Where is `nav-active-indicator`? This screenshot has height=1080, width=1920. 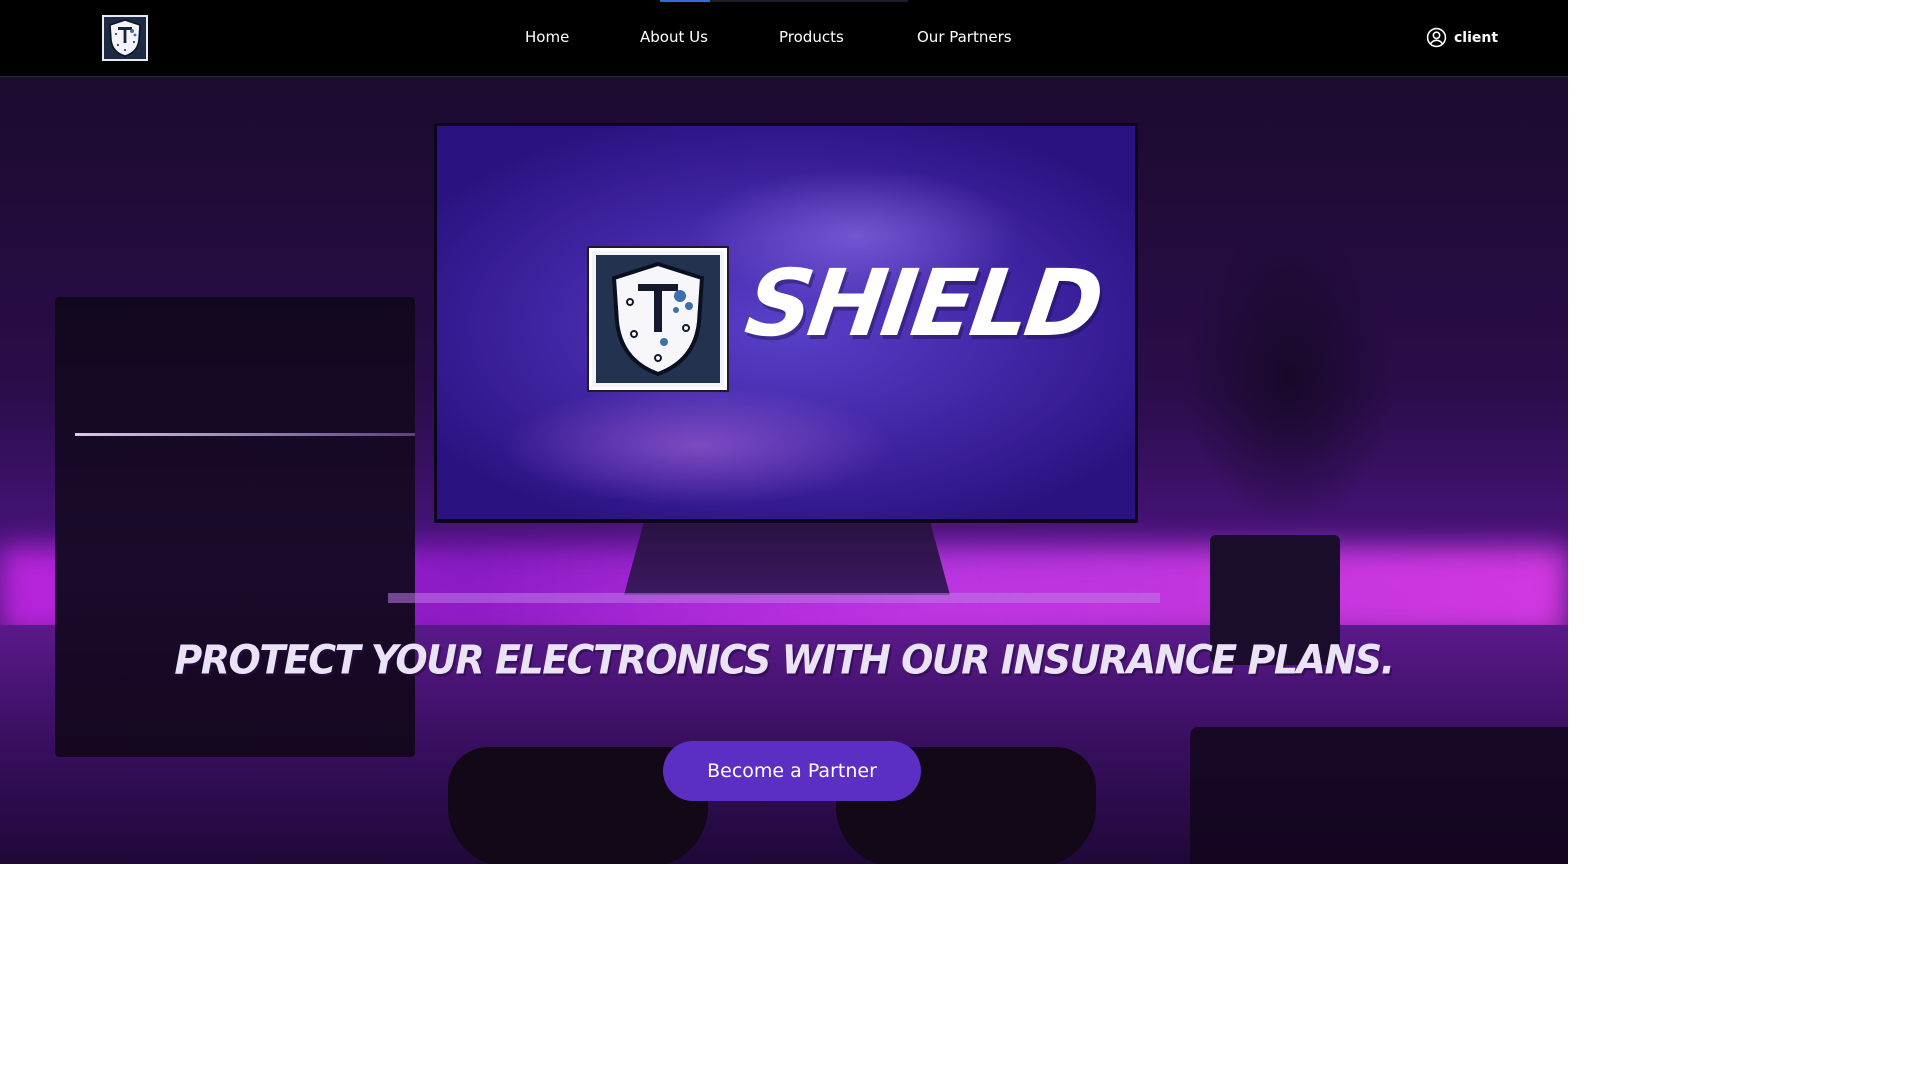
nav-active-indicator is located at coordinates (685, 1).